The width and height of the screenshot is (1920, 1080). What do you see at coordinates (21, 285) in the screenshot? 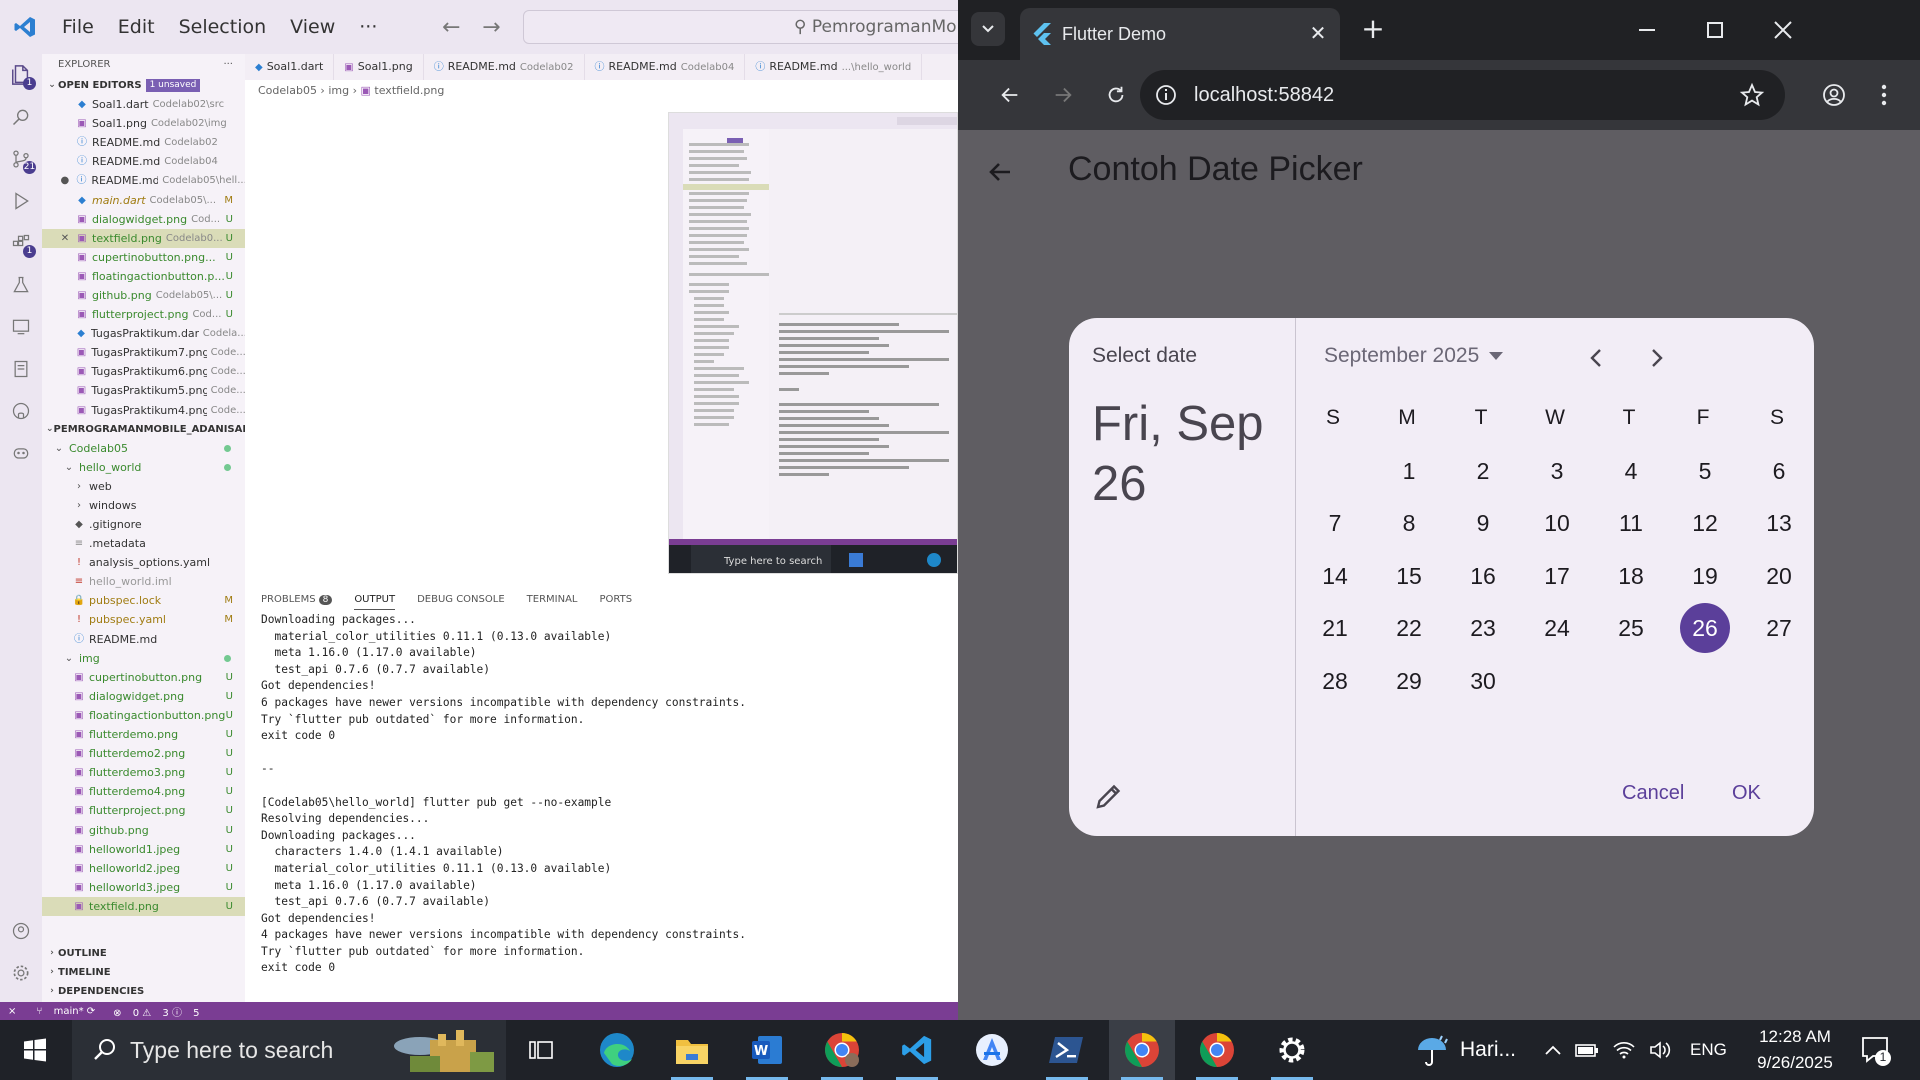
I see `testing-icon` at bounding box center [21, 285].